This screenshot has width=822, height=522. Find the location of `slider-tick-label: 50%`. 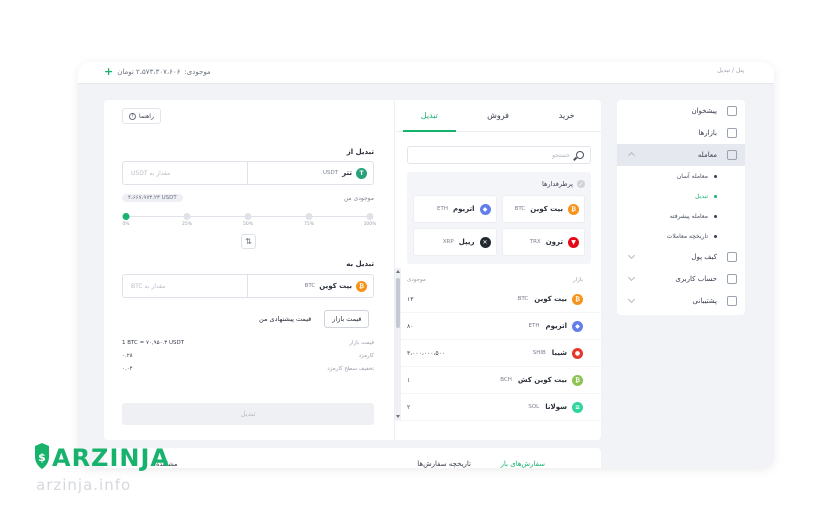

slider-tick-label: 50% is located at coordinates (248, 224).